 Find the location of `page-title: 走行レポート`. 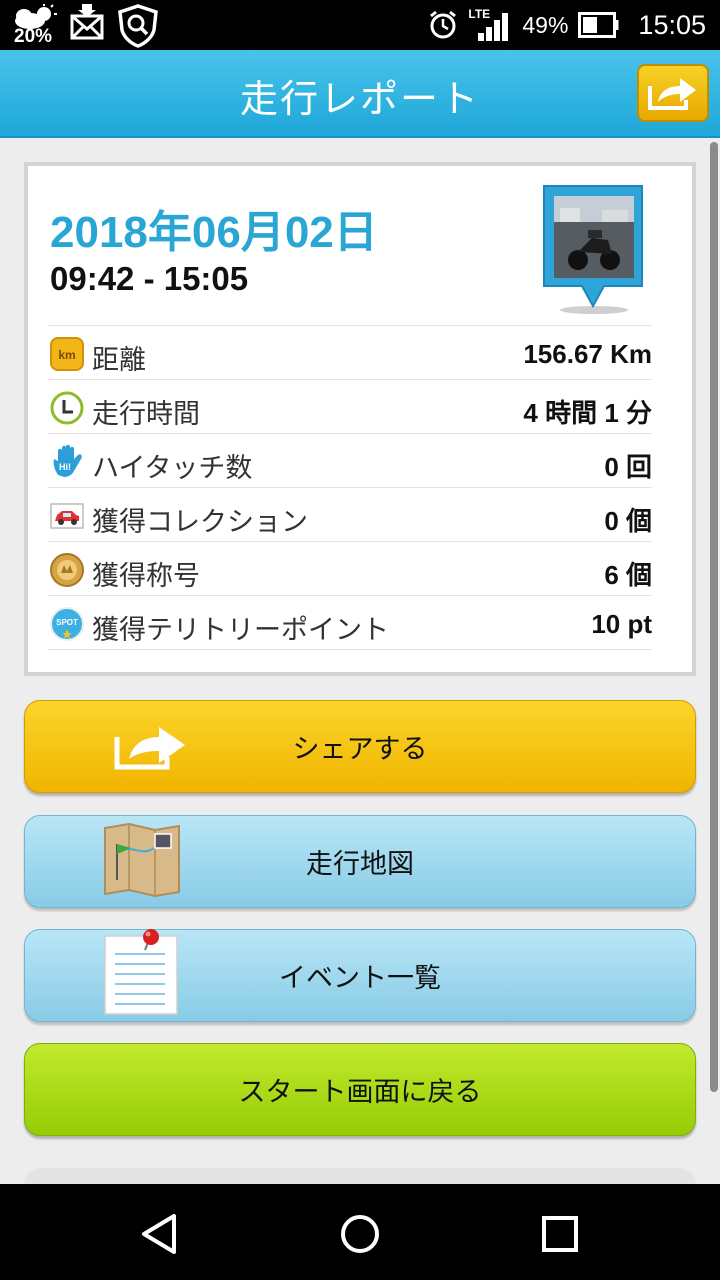

page-title: 走行レポート is located at coordinates (359, 99).